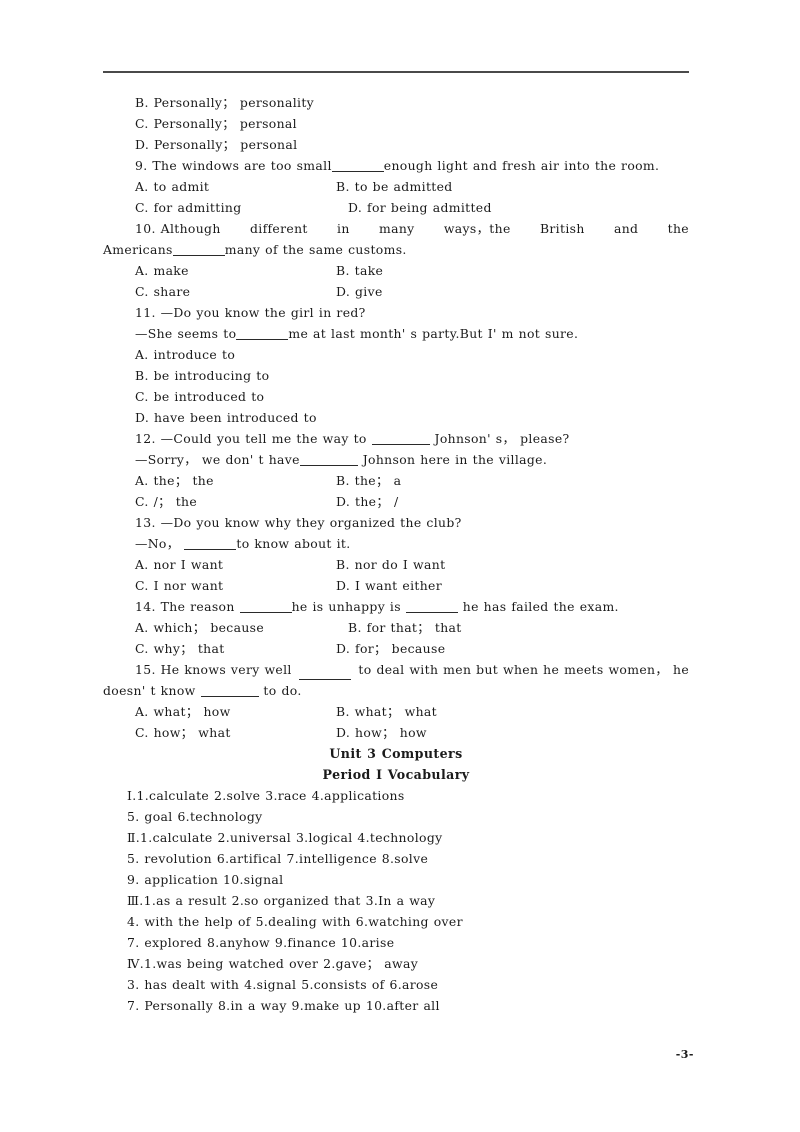 The width and height of the screenshot is (800, 1132). Describe the element at coordinates (213, 669) in the screenshot. I see `question-15-stem-head: 15. He knows very well` at that location.